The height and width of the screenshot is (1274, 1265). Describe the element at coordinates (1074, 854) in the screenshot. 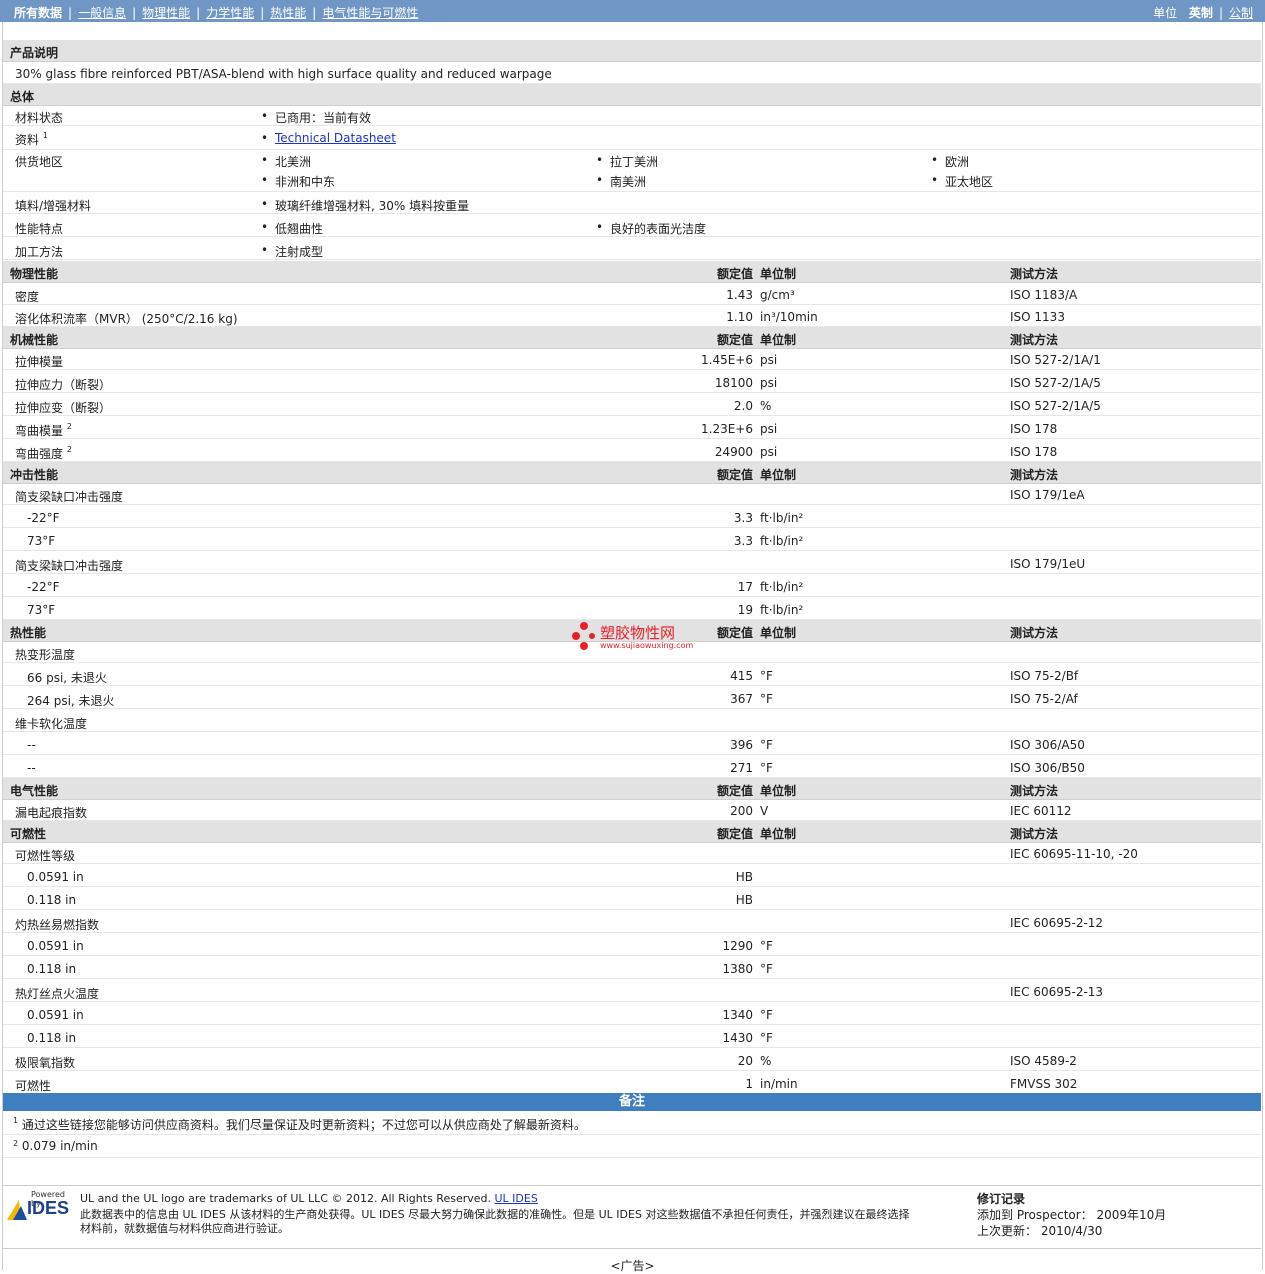

I see `property-method: IEC 60695-11-10, -20` at that location.